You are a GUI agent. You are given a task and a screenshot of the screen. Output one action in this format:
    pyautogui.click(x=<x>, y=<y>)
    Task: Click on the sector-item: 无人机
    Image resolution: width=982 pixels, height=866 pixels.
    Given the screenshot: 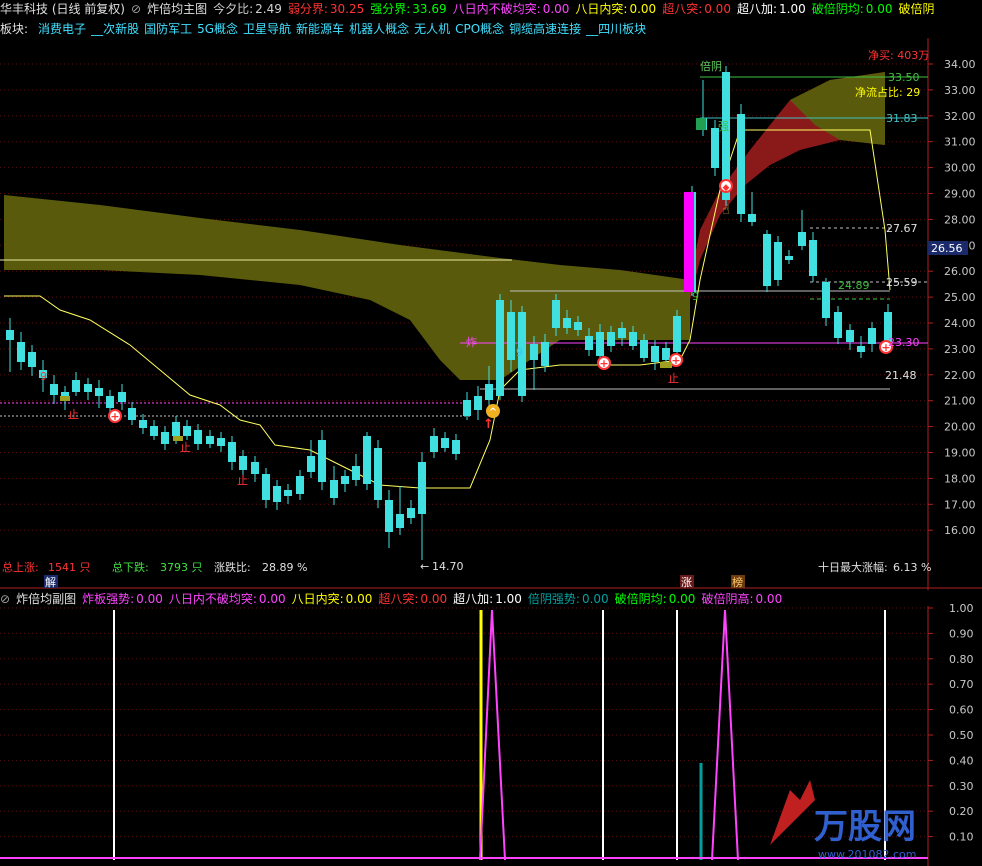 What is the action you would take?
    pyautogui.click(x=432, y=29)
    